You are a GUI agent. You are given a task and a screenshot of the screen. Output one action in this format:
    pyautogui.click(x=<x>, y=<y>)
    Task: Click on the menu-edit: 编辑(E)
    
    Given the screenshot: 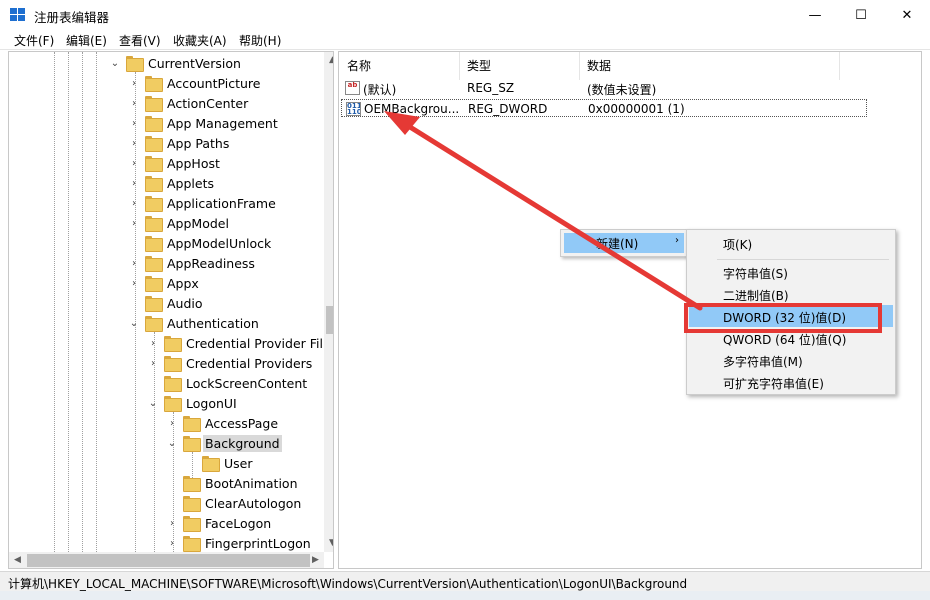 What is the action you would take?
    pyautogui.click(x=86, y=40)
    